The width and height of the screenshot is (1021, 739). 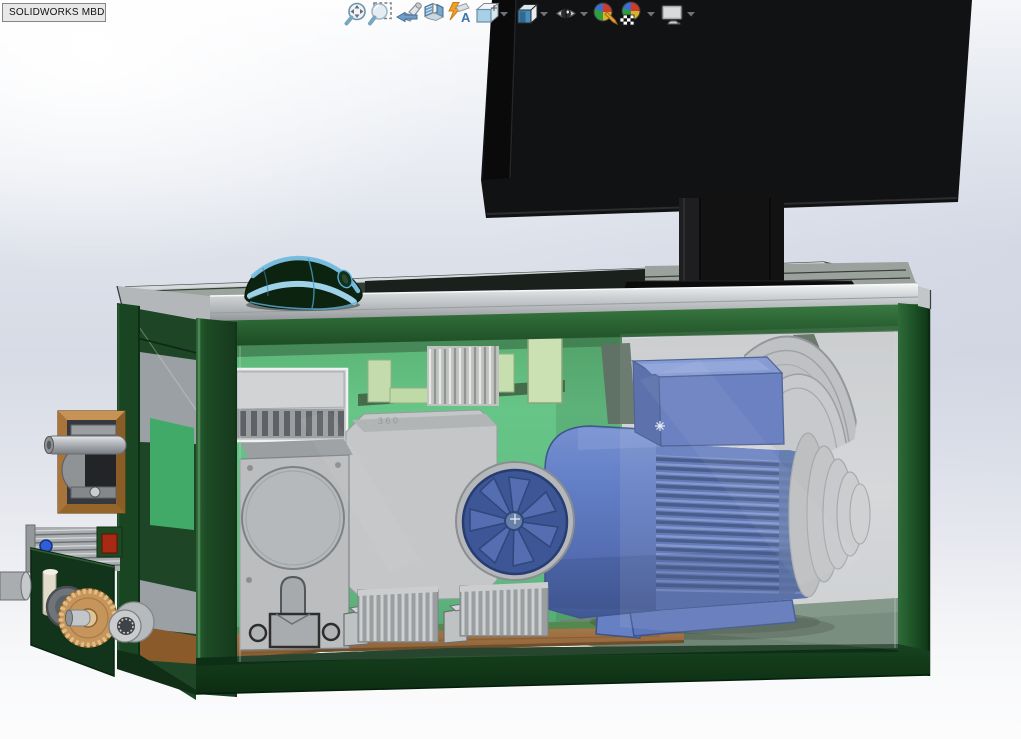 I want to click on svg-text: A, so click(x=466, y=17).